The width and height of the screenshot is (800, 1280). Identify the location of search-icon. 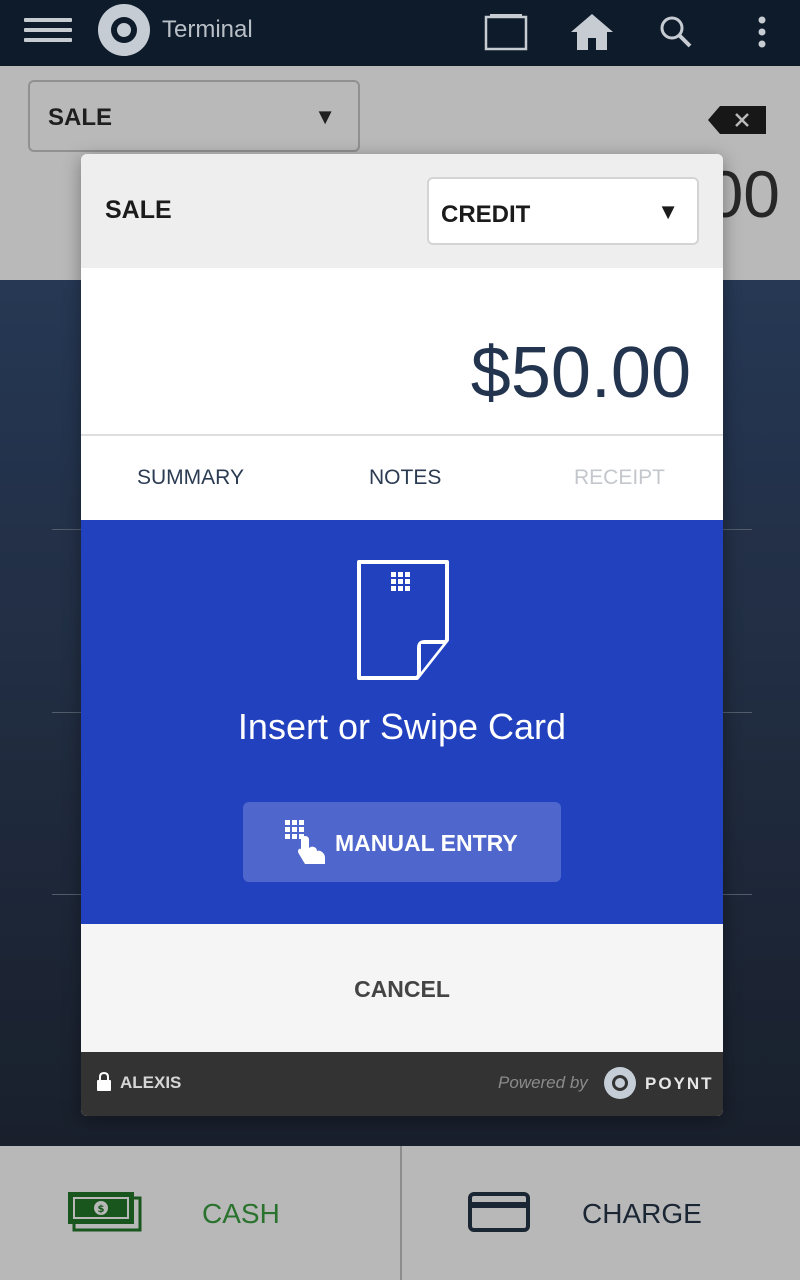
(676, 32).